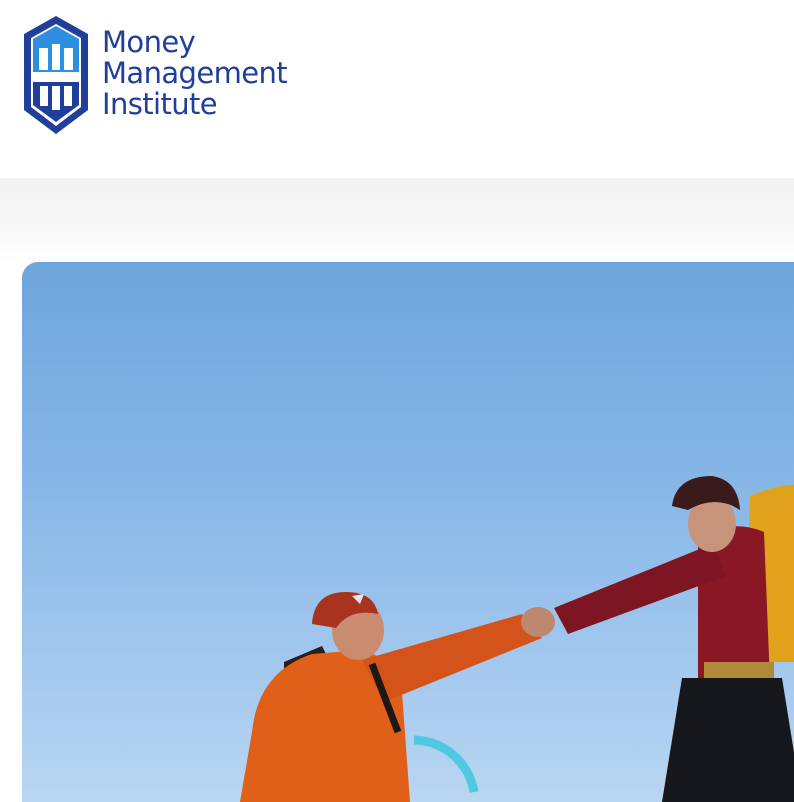 This screenshot has width=794, height=802. I want to click on shield-logo-icon, so click(56, 75).